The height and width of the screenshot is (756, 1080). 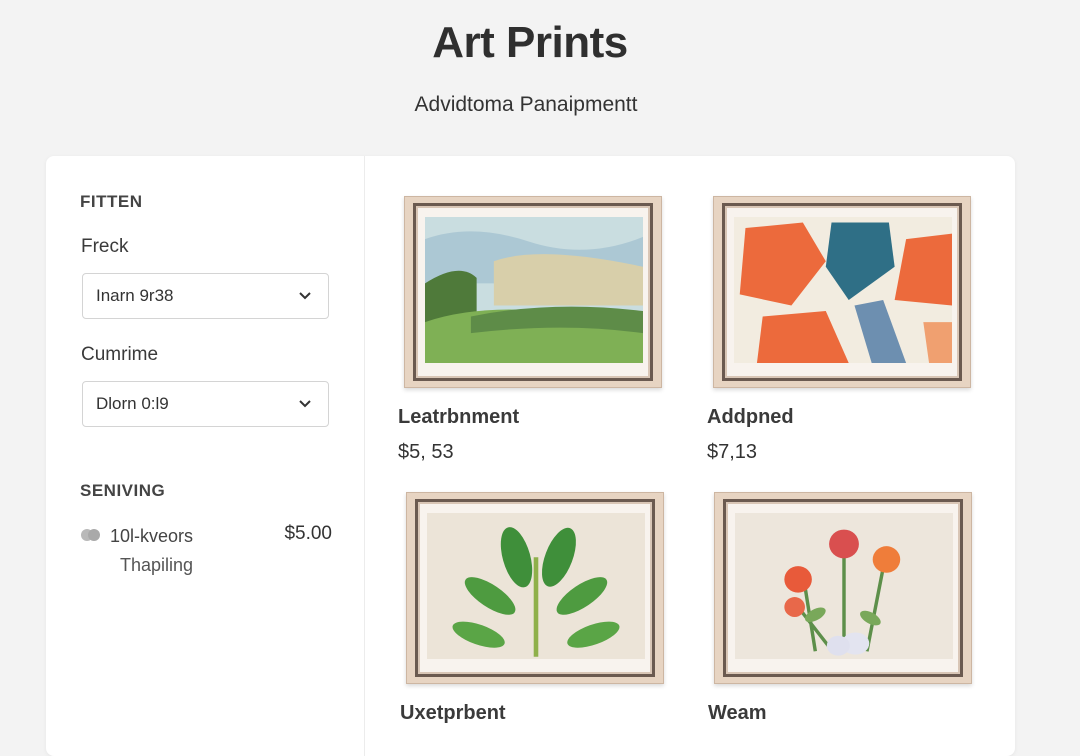 I want to click on product-title: Addpned, so click(x=750, y=417).